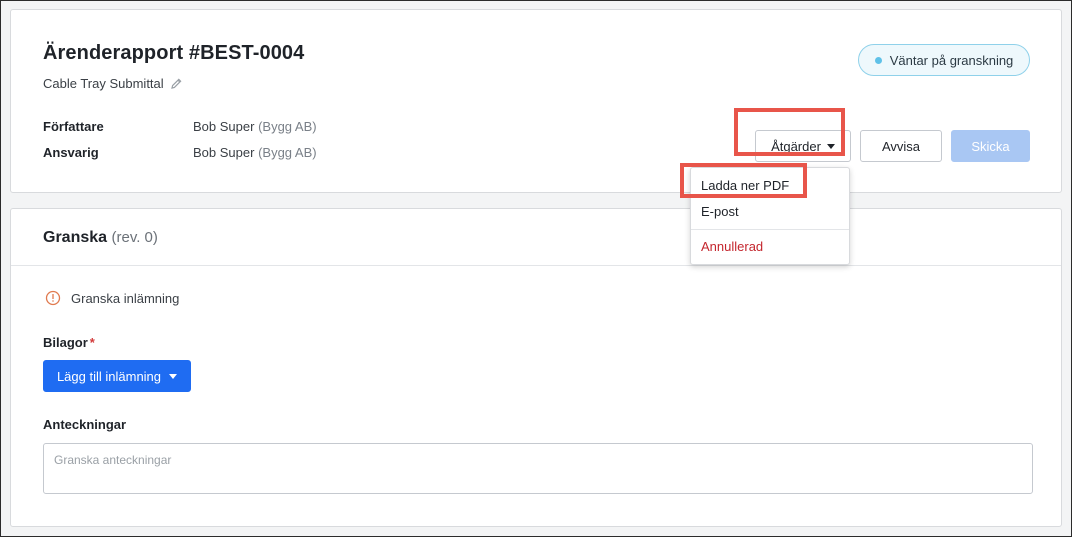 The width and height of the screenshot is (1072, 537). Describe the element at coordinates (224, 152) in the screenshot. I see `assignee-name: Bob Super` at that location.